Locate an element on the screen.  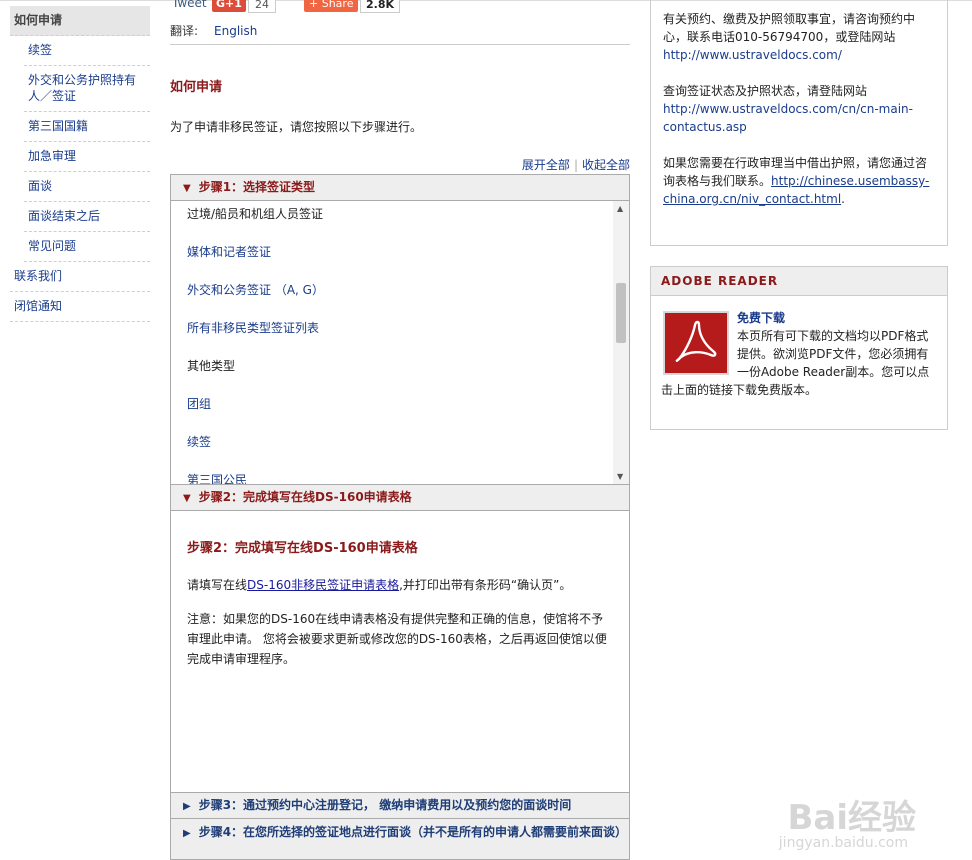
step2-header: ▼ 步骤2：完成填写在线DS-160申请表格 is located at coordinates (400, 498).